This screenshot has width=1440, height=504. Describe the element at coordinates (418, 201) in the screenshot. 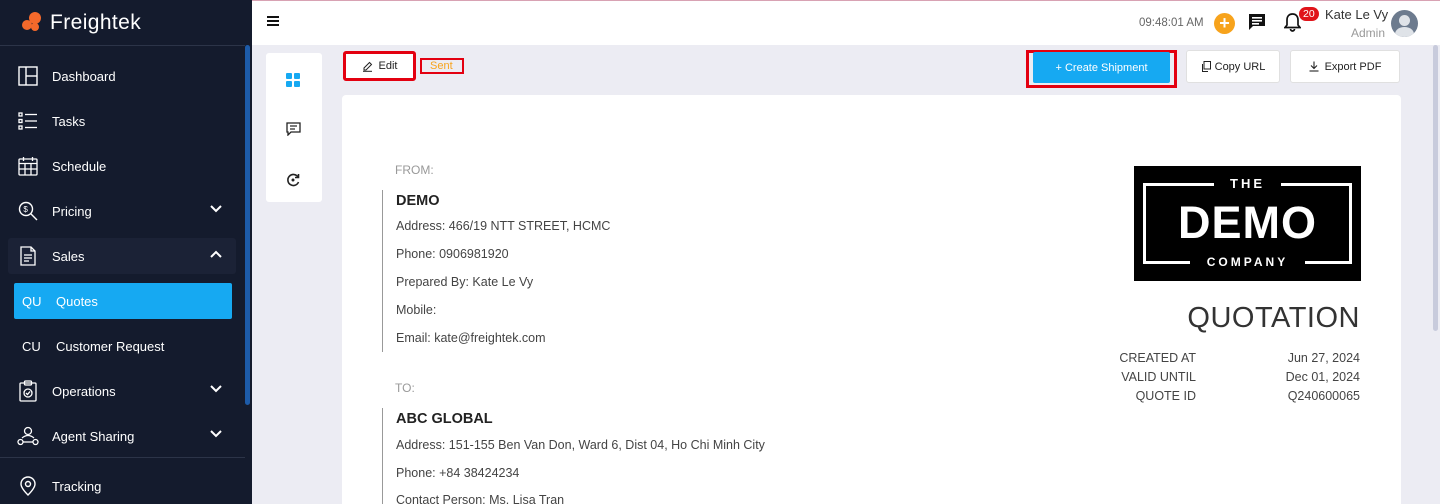

I see `sender-name: DEMO` at that location.